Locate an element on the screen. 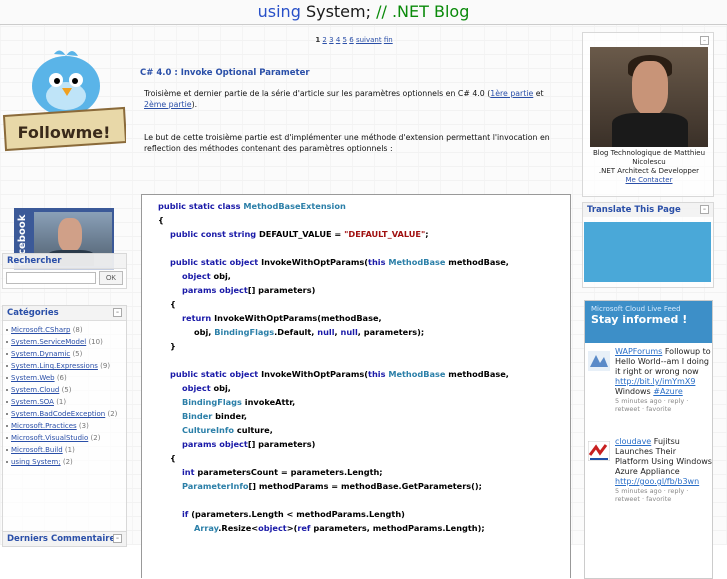 This screenshot has height=579, width=727. translate-title: Translate This Page is located at coordinates (634, 210).